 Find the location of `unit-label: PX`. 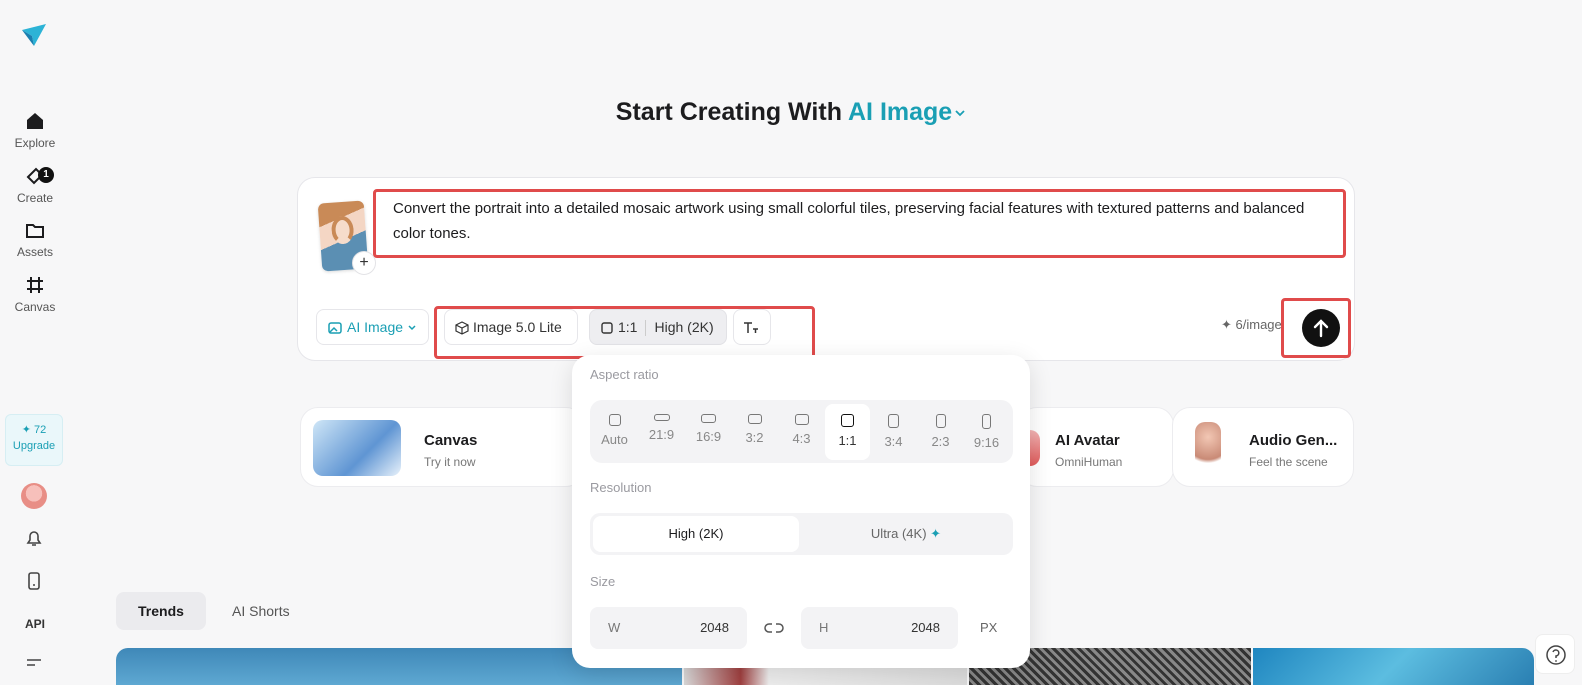

unit-label: PX is located at coordinates (989, 627).